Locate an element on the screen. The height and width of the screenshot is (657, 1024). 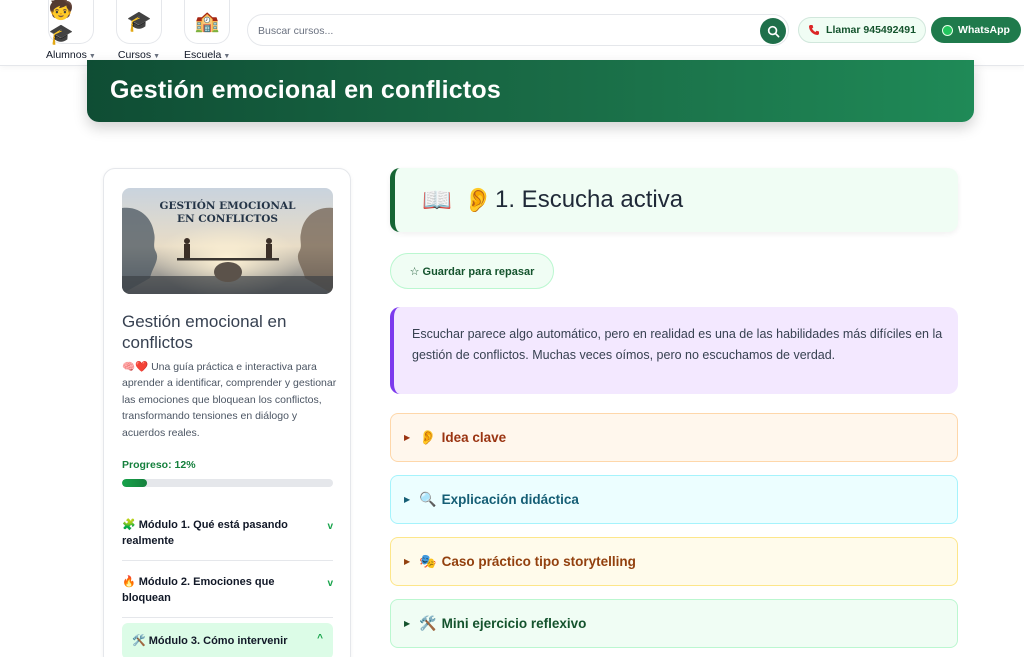
lesson-header: 📖 👂 1. Escucha activa is located at coordinates (674, 200).